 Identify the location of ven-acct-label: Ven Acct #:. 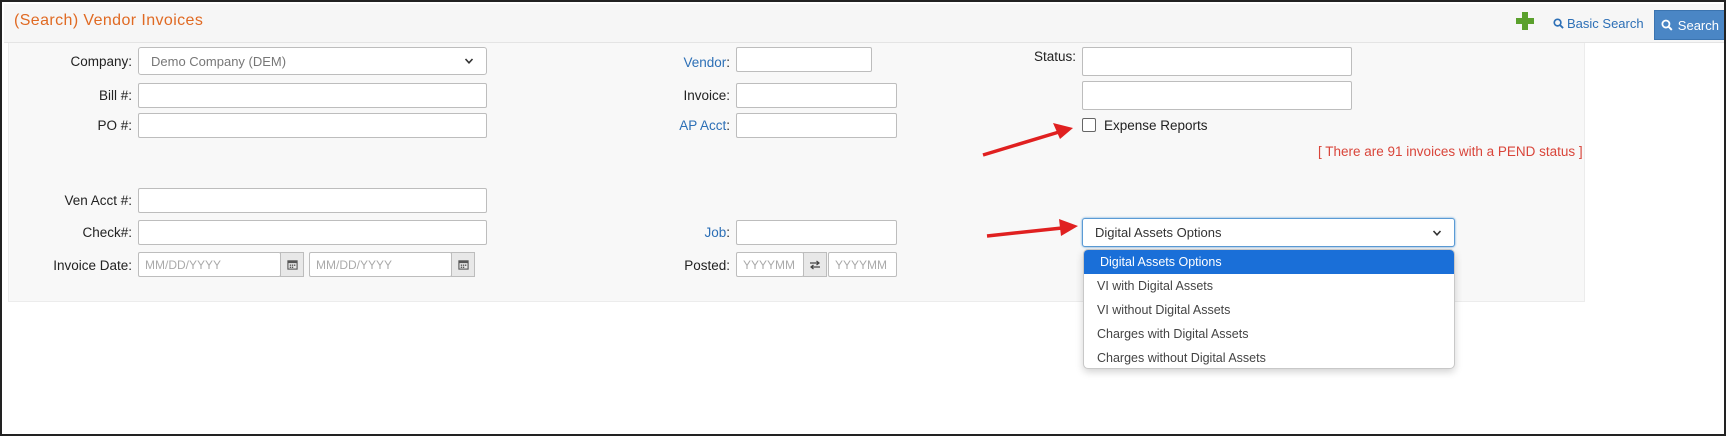
(98, 200).